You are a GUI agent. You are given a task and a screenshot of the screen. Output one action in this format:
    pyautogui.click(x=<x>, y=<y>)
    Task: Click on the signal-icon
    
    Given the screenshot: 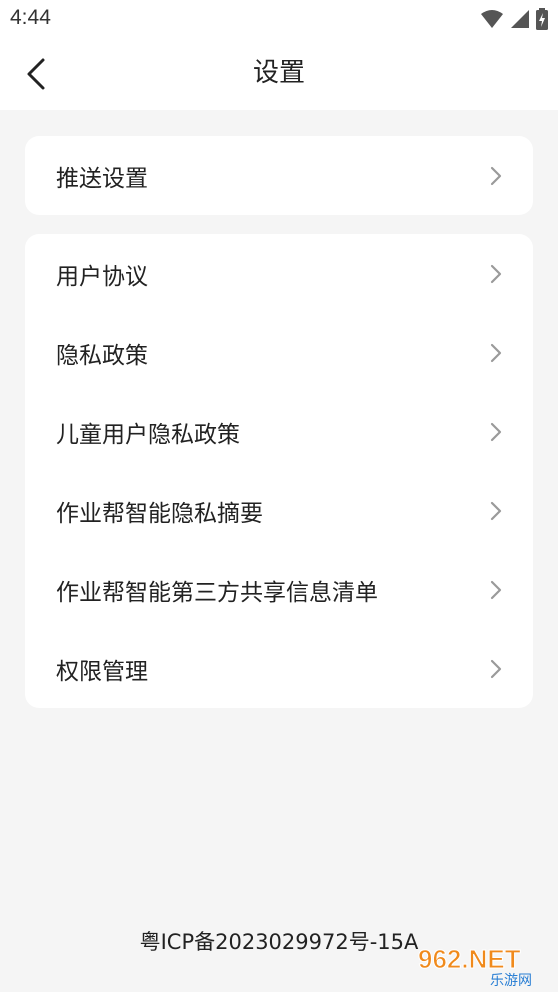 What is the action you would take?
    pyautogui.click(x=520, y=19)
    